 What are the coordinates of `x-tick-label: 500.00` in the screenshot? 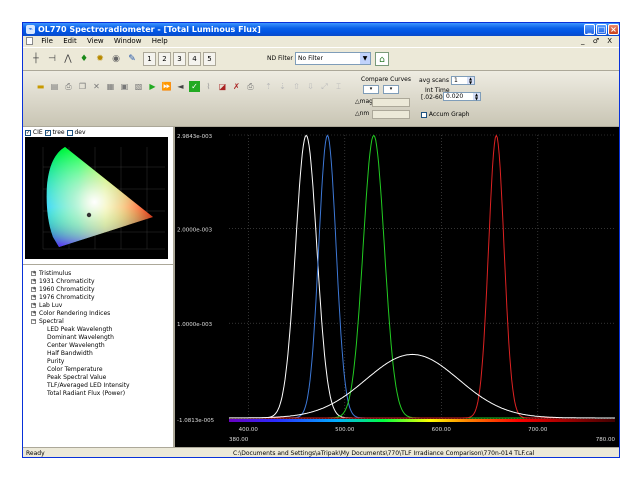 It's located at (345, 430).